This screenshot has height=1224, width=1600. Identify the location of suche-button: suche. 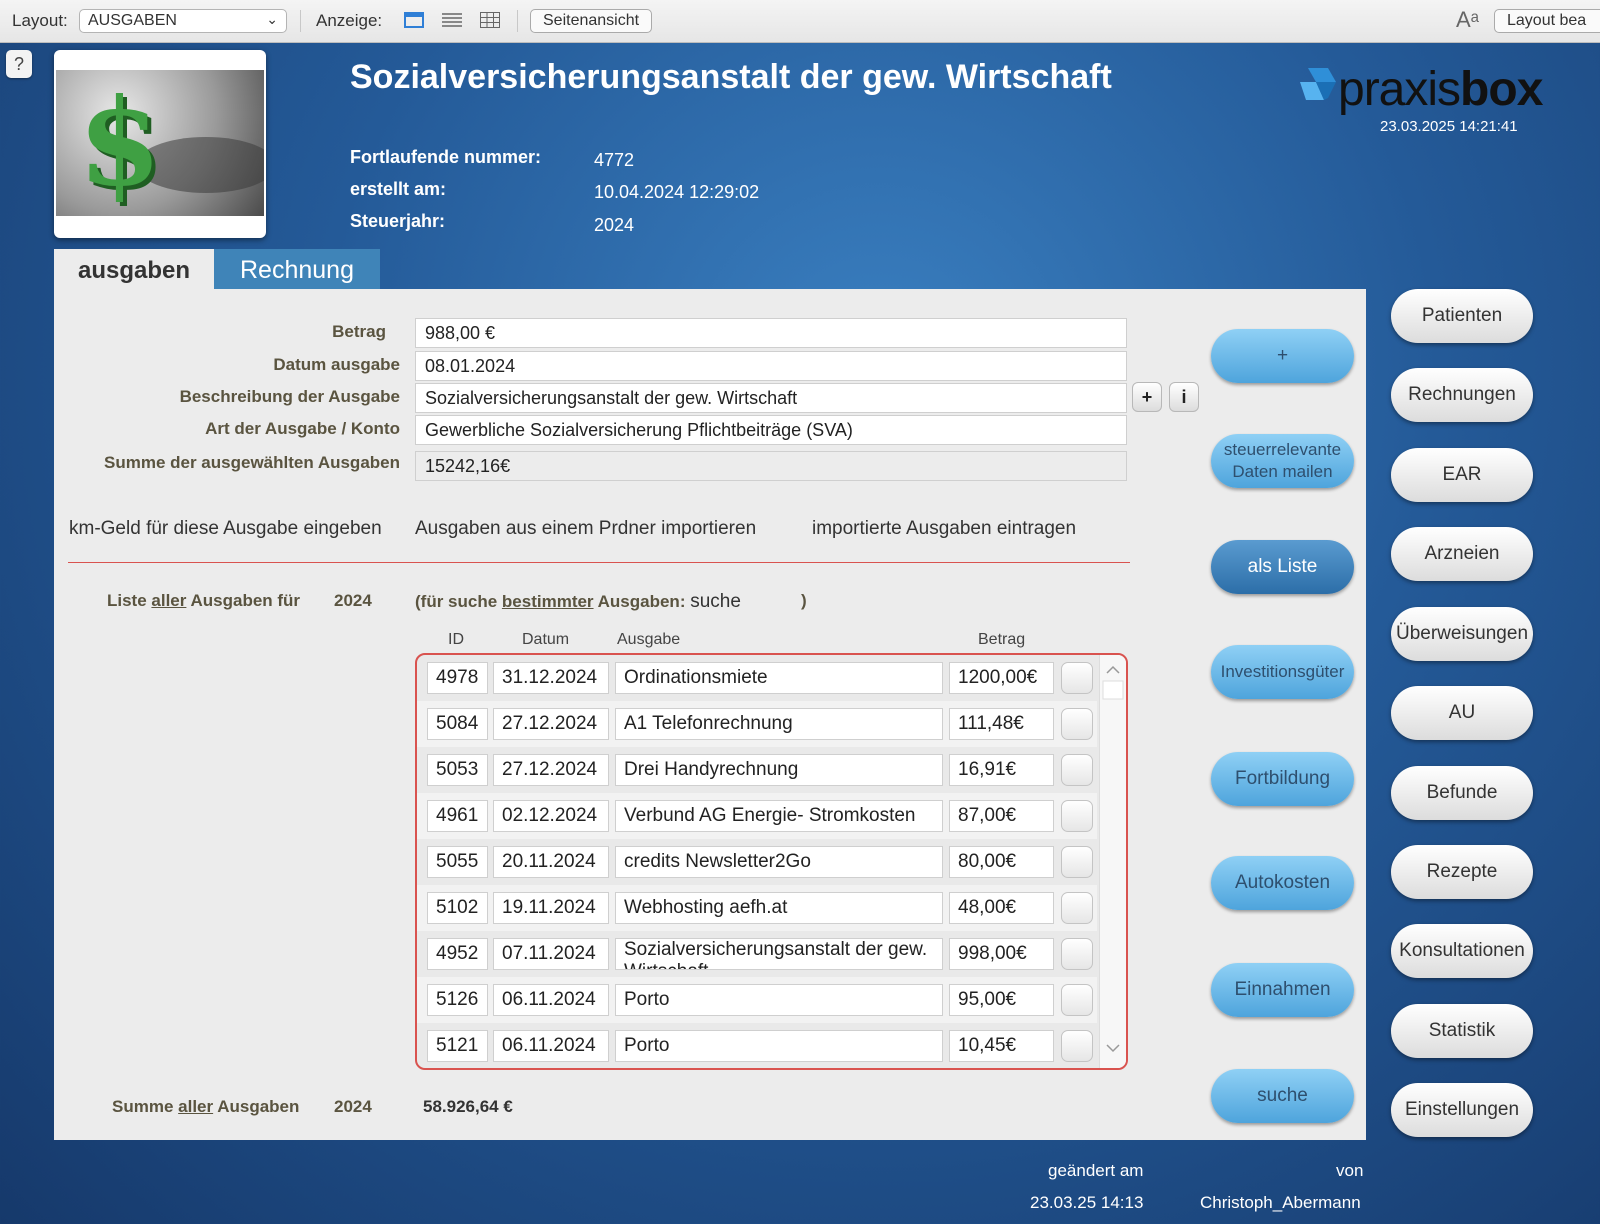
(1282, 1096).